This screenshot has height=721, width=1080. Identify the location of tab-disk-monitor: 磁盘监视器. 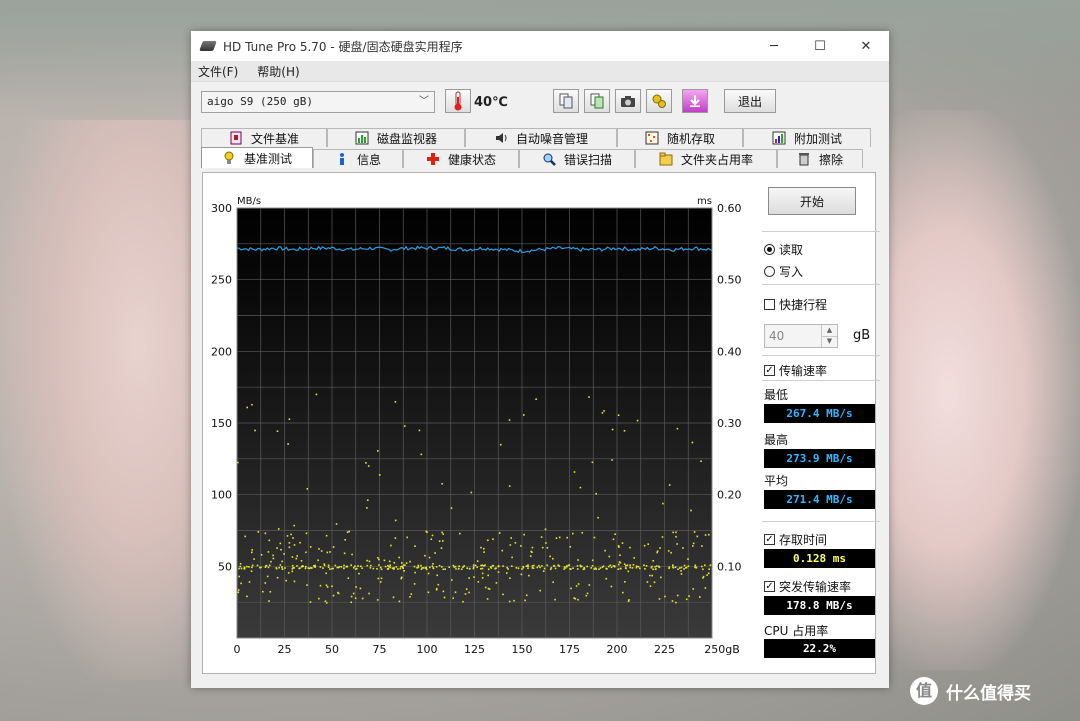
(396, 137).